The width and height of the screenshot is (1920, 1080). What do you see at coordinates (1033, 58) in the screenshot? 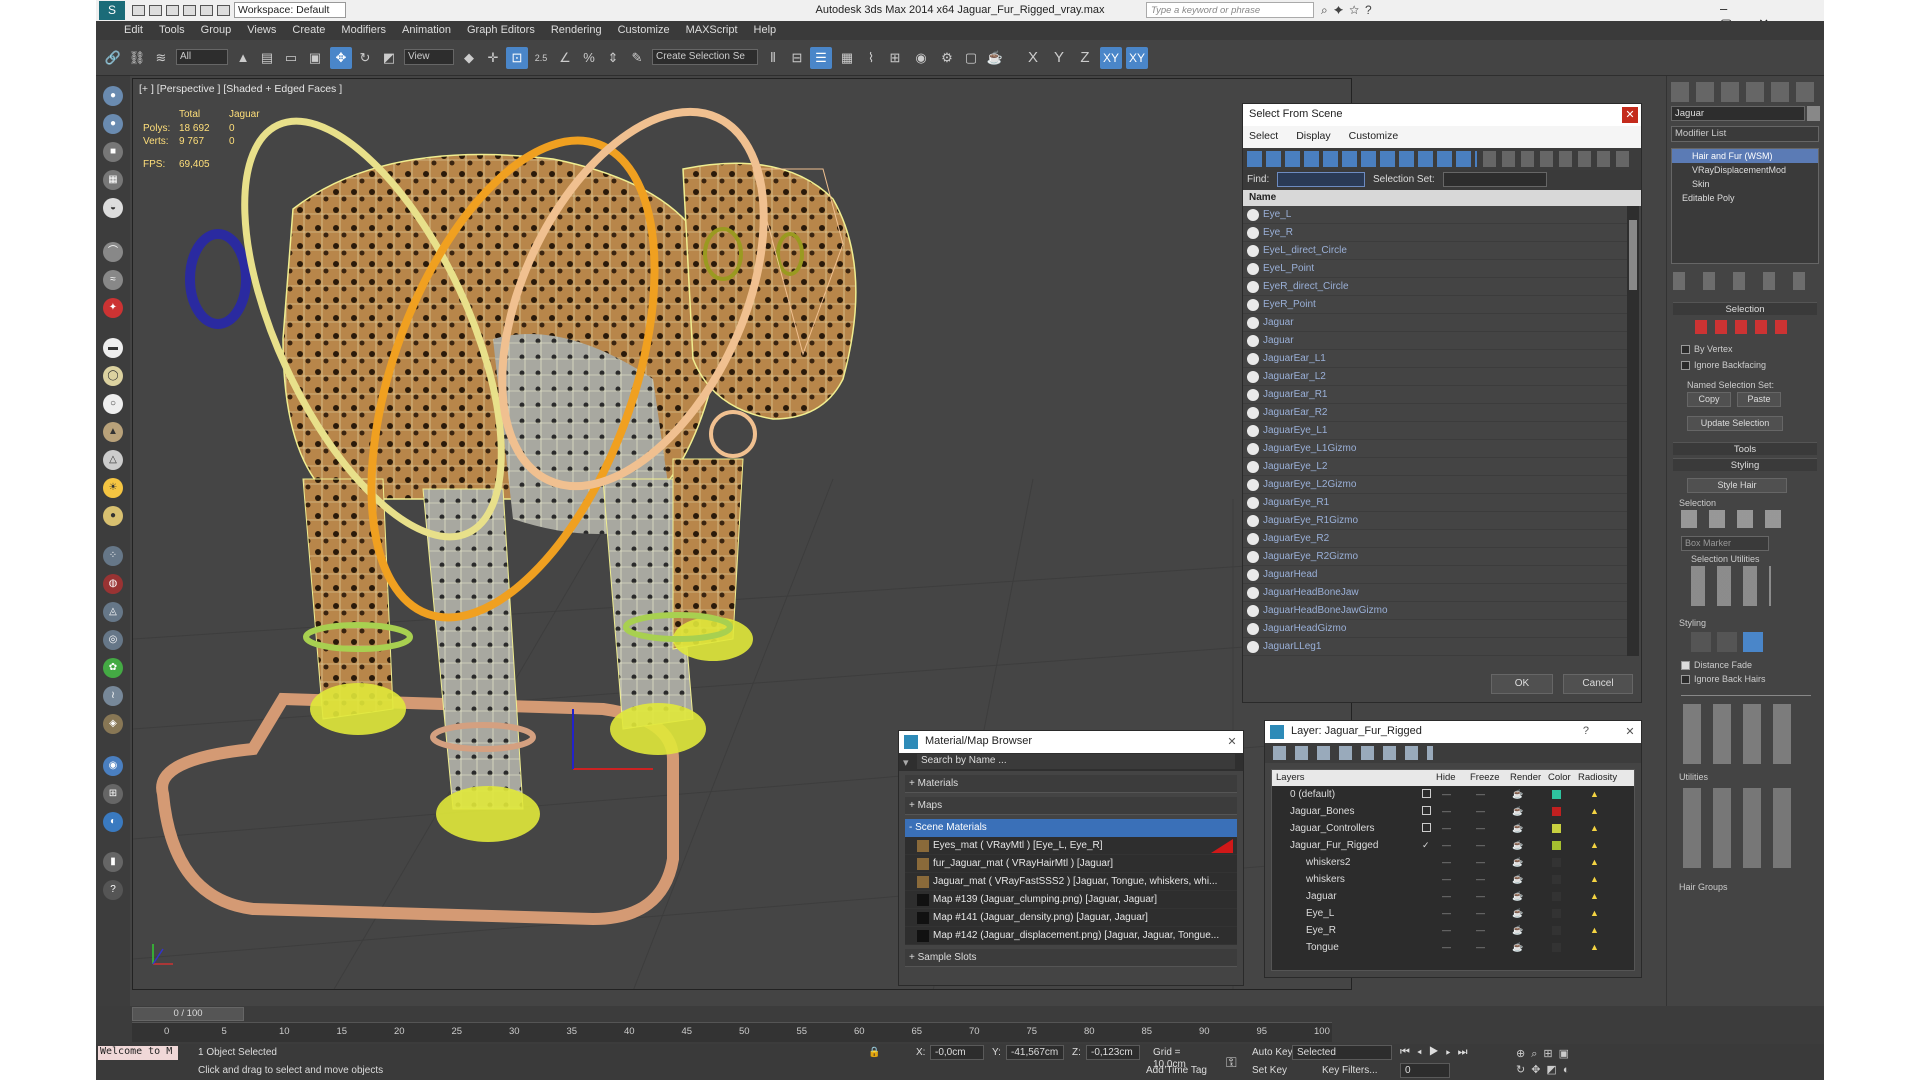
I see `axis-x-button: X` at bounding box center [1033, 58].